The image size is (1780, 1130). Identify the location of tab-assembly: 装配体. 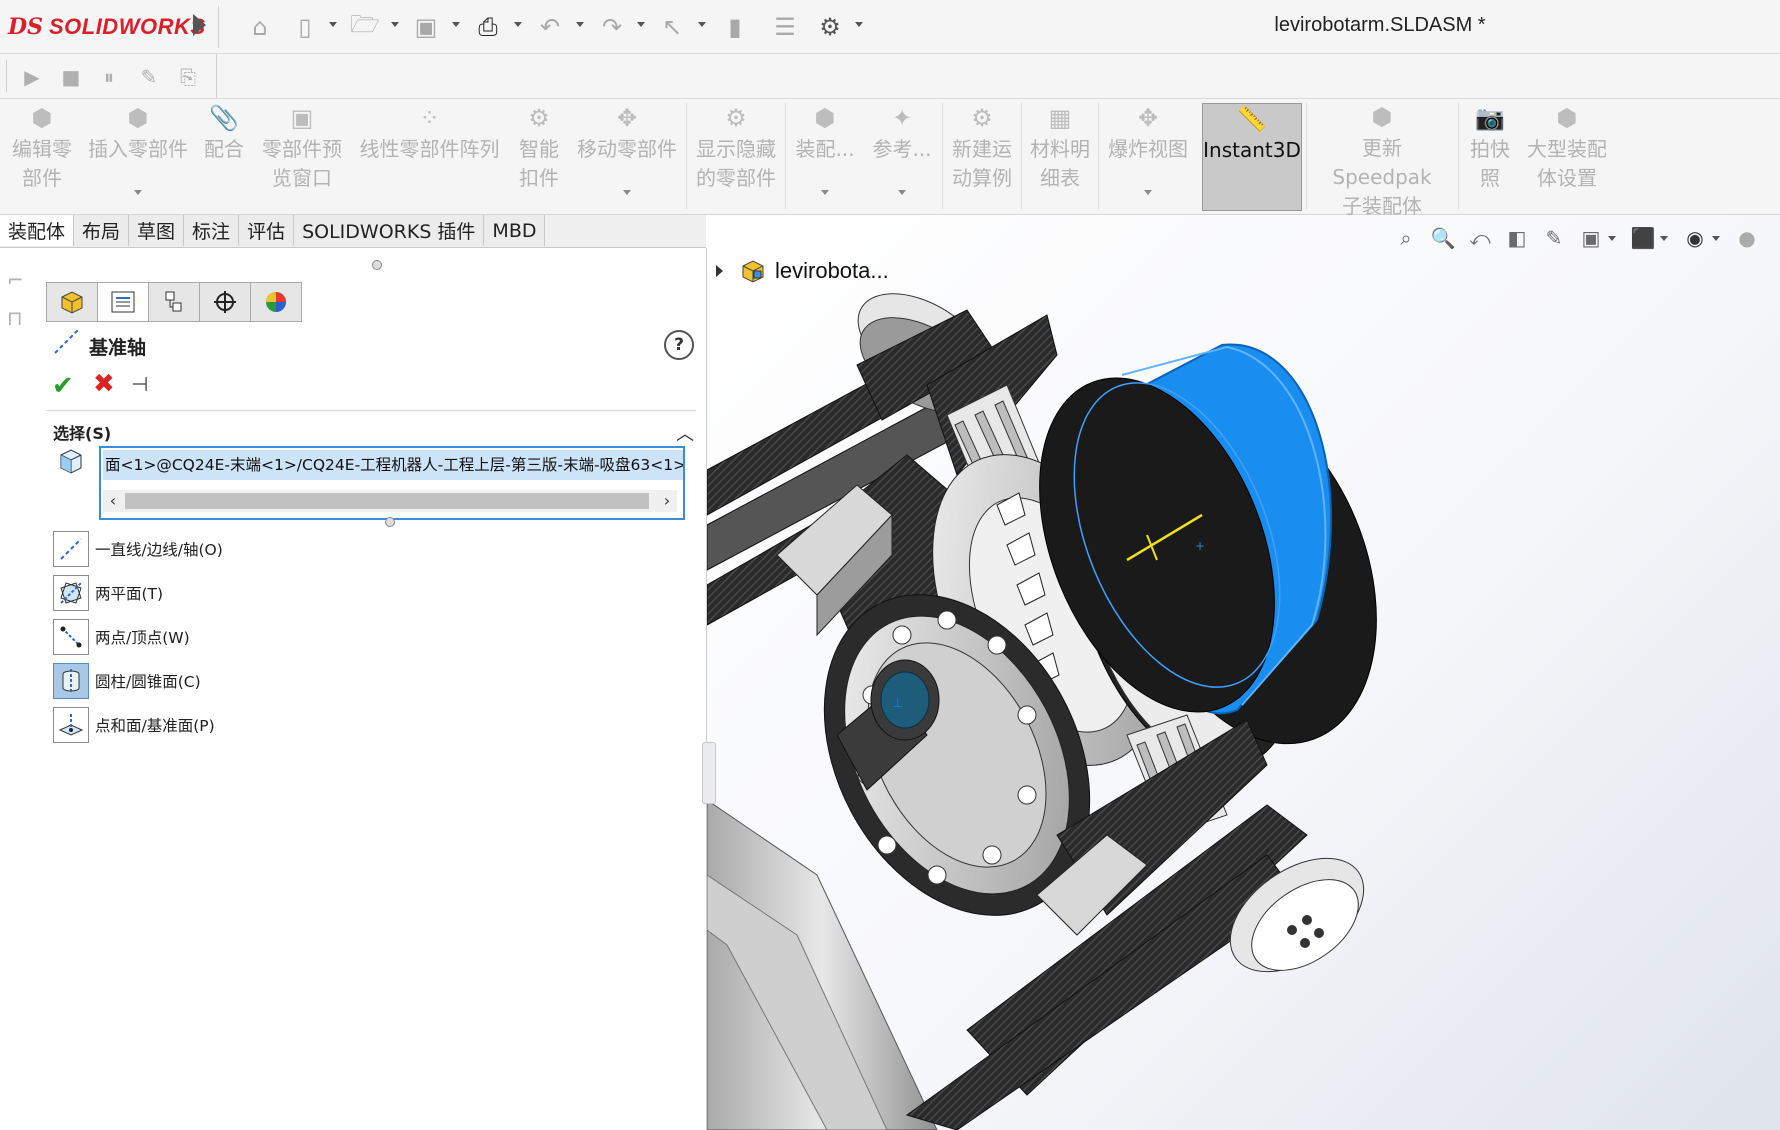
(37, 230).